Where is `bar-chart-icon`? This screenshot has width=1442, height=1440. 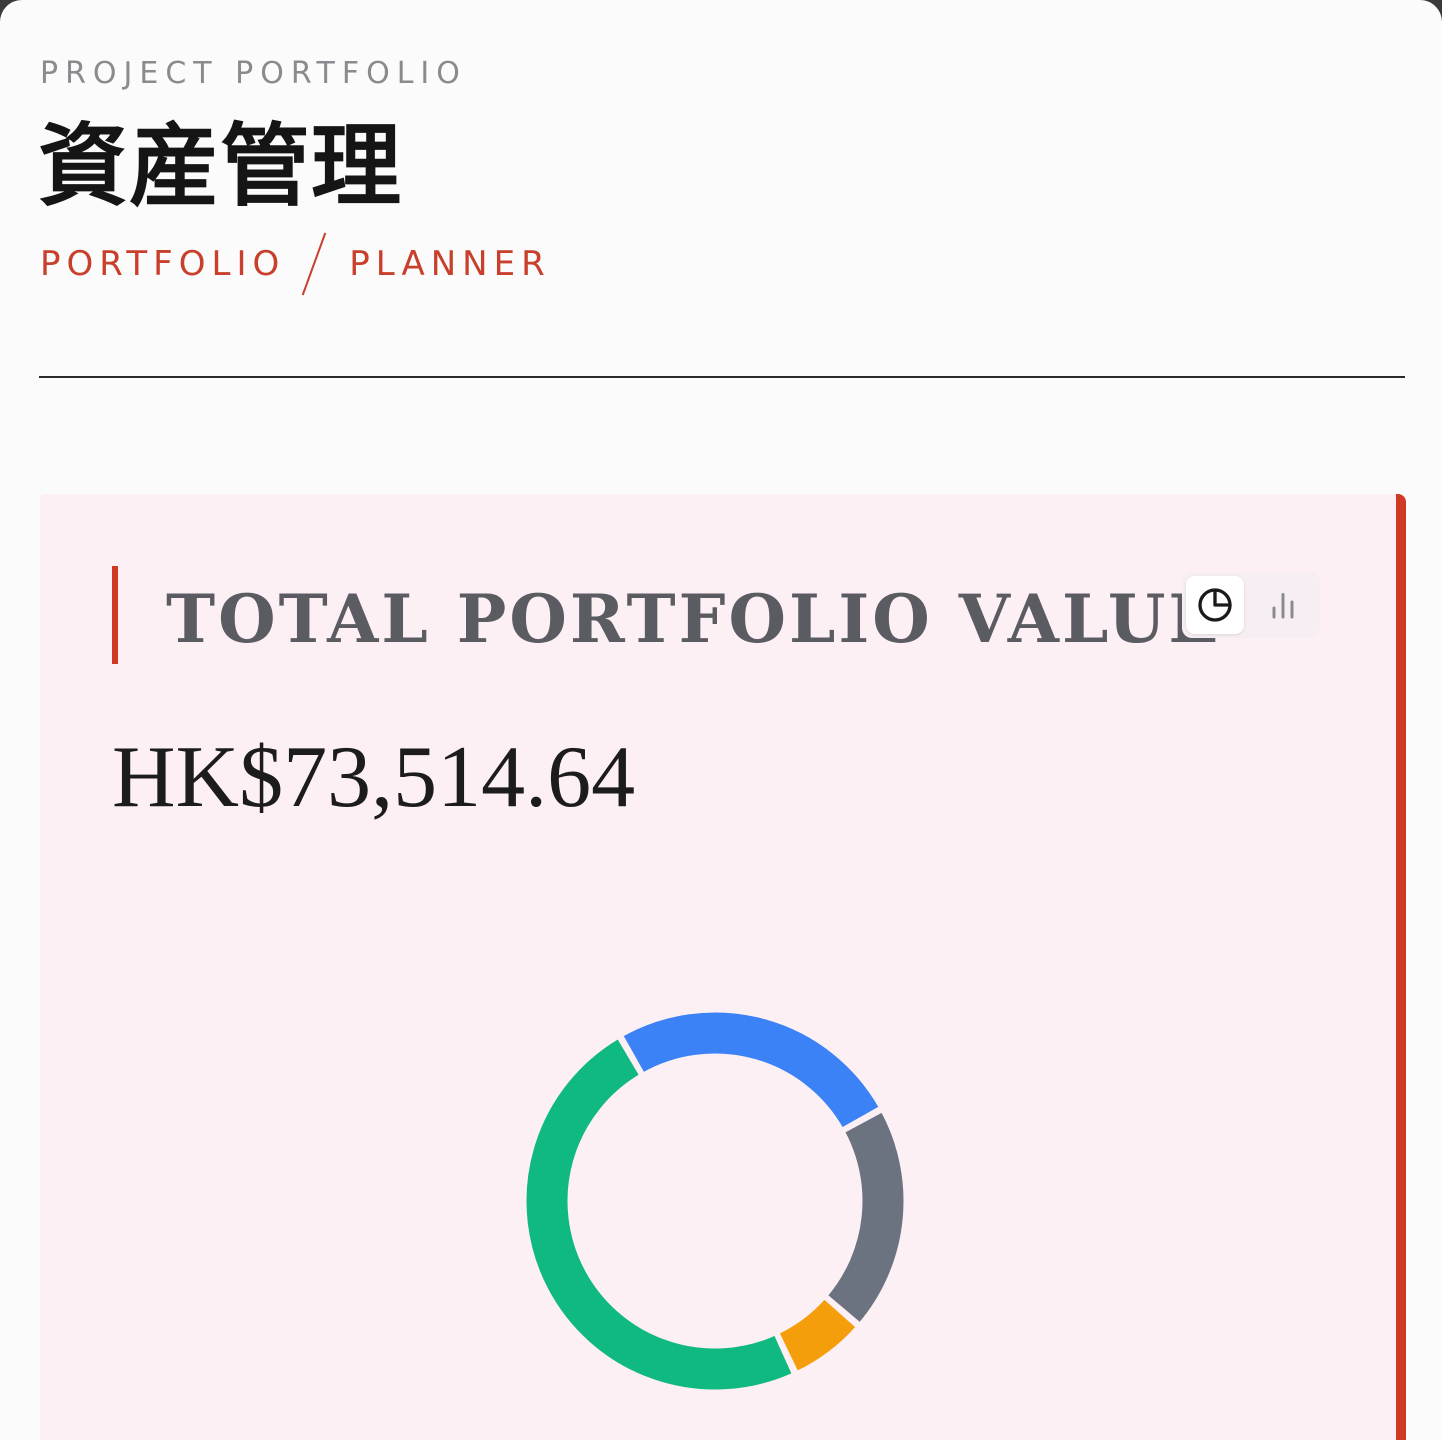 bar-chart-icon is located at coordinates (1283, 606).